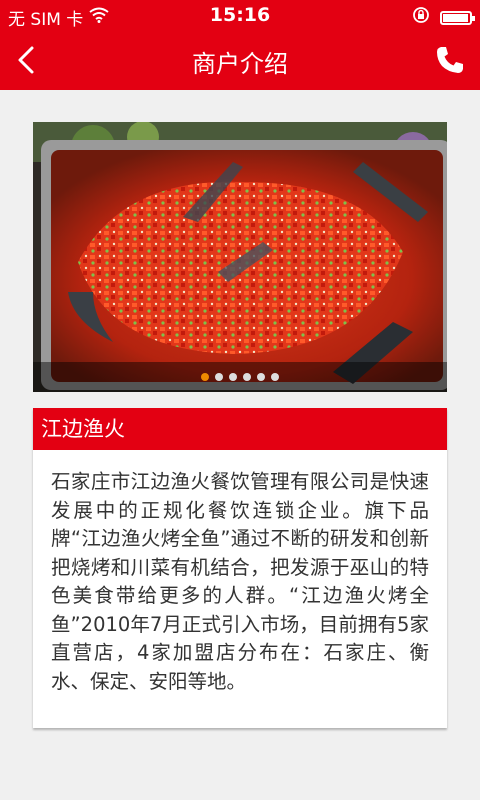 Image resolution: width=480 pixels, height=800 pixels. I want to click on carousel-indicator, so click(240, 377).